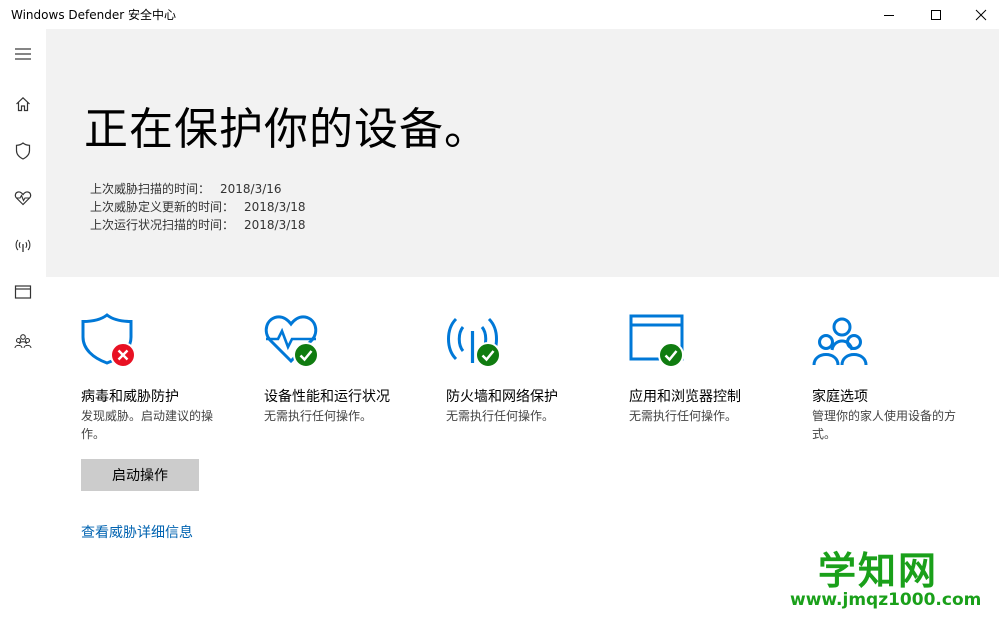 Image resolution: width=999 pixels, height=617 pixels. I want to click on window-title: Windows Defender 安全中心, so click(93, 15).